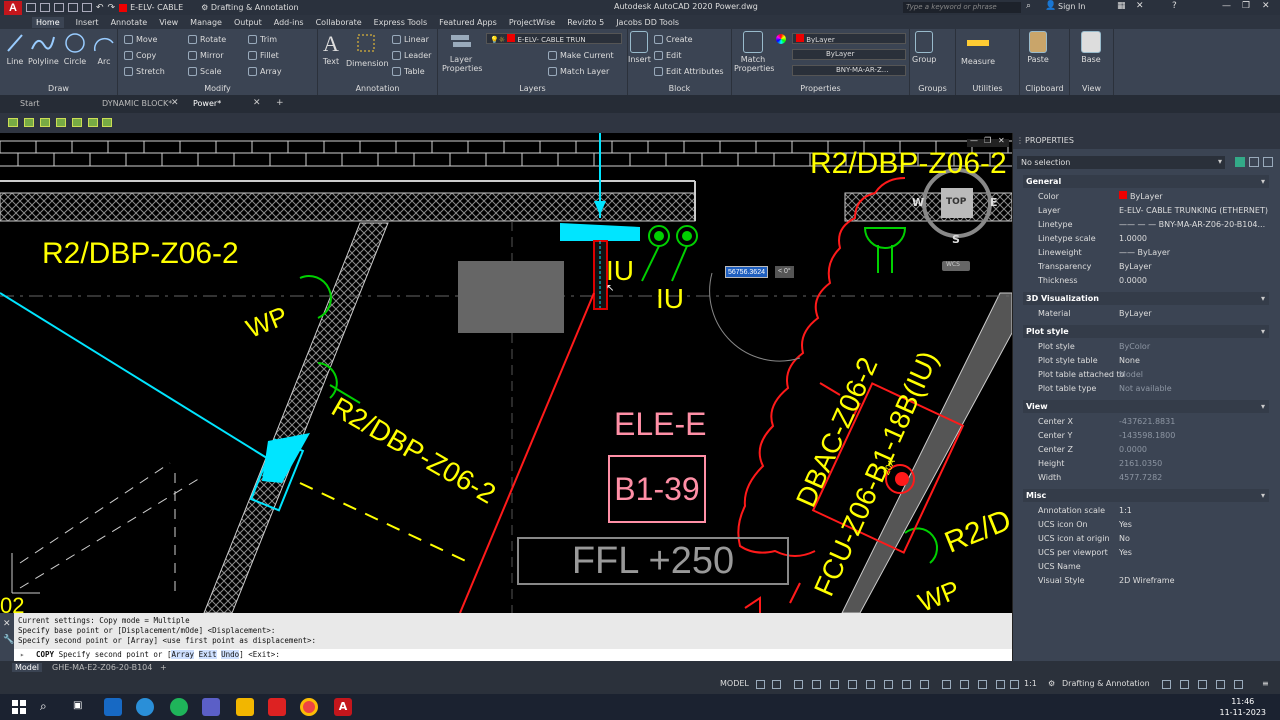 Image resolution: width=1280 pixels, height=720 pixels. What do you see at coordinates (27, 667) in the screenshot?
I see `tab-model: Model` at bounding box center [27, 667].